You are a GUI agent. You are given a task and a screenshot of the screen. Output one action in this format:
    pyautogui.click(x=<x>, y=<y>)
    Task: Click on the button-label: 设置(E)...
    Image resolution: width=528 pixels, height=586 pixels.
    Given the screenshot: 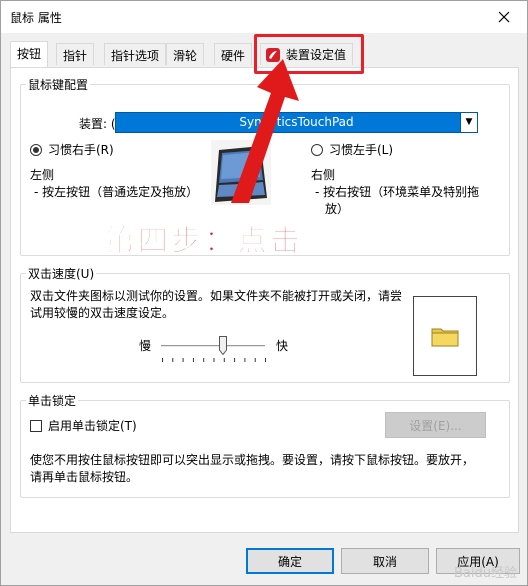 What is the action you would take?
    pyautogui.click(x=435, y=425)
    